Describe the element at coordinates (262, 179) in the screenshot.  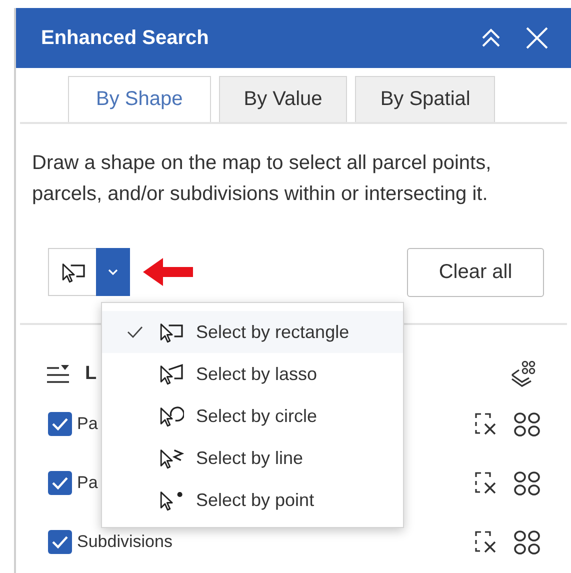
I see `instructions-text: Draw a shape on the map to select all parcel points, parcels, and/or subdivisions within or intersecting it.` at that location.